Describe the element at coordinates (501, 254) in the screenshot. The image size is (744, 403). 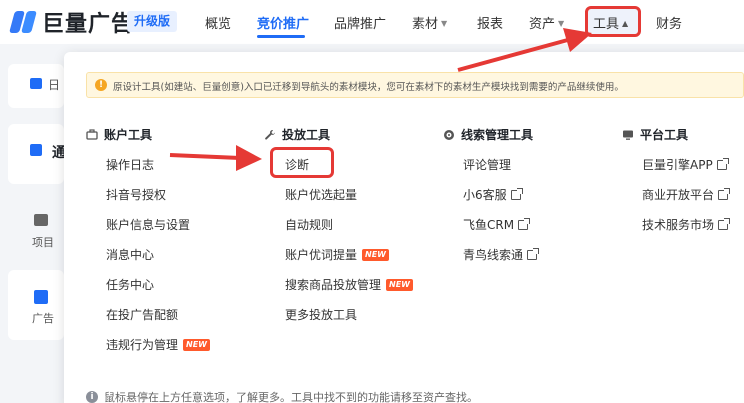
I see `menu-item-qingniao-leads: 青鸟线索通` at that location.